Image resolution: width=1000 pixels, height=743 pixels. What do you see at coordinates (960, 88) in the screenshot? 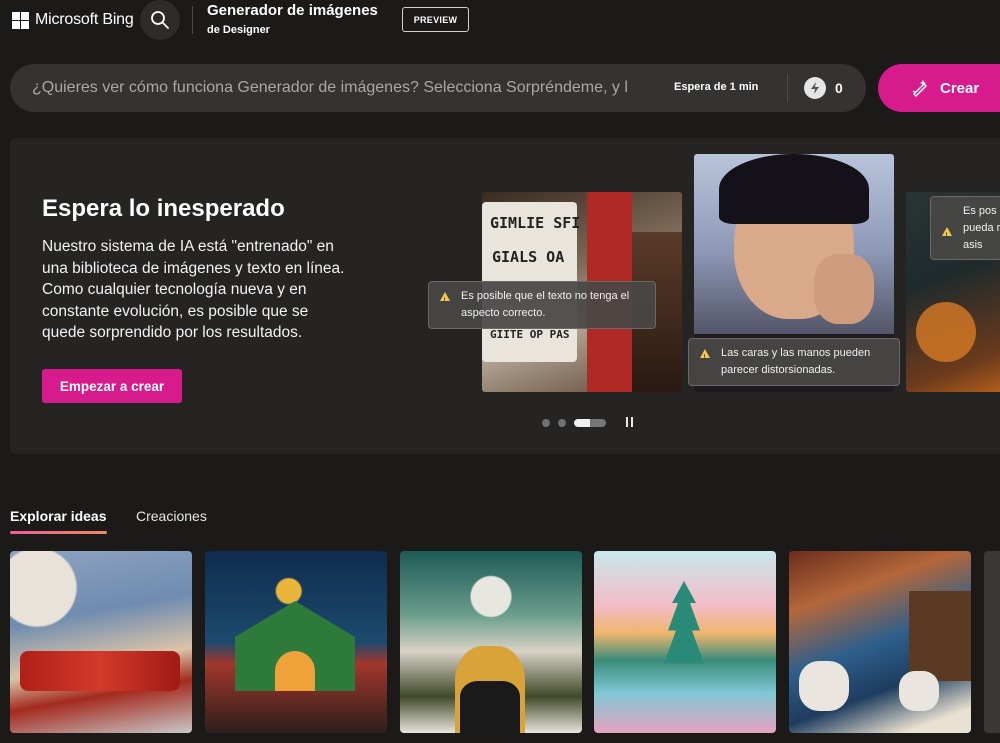
I see `create-label: Crear` at bounding box center [960, 88].